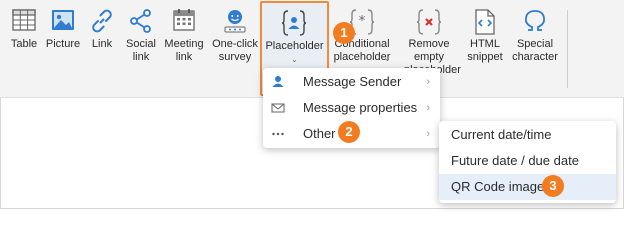 Image resolution: width=624 pixels, height=240 pixels. Describe the element at coordinates (294, 59) in the screenshot. I see `placeholder-chevron-icon: ⌄` at that location.